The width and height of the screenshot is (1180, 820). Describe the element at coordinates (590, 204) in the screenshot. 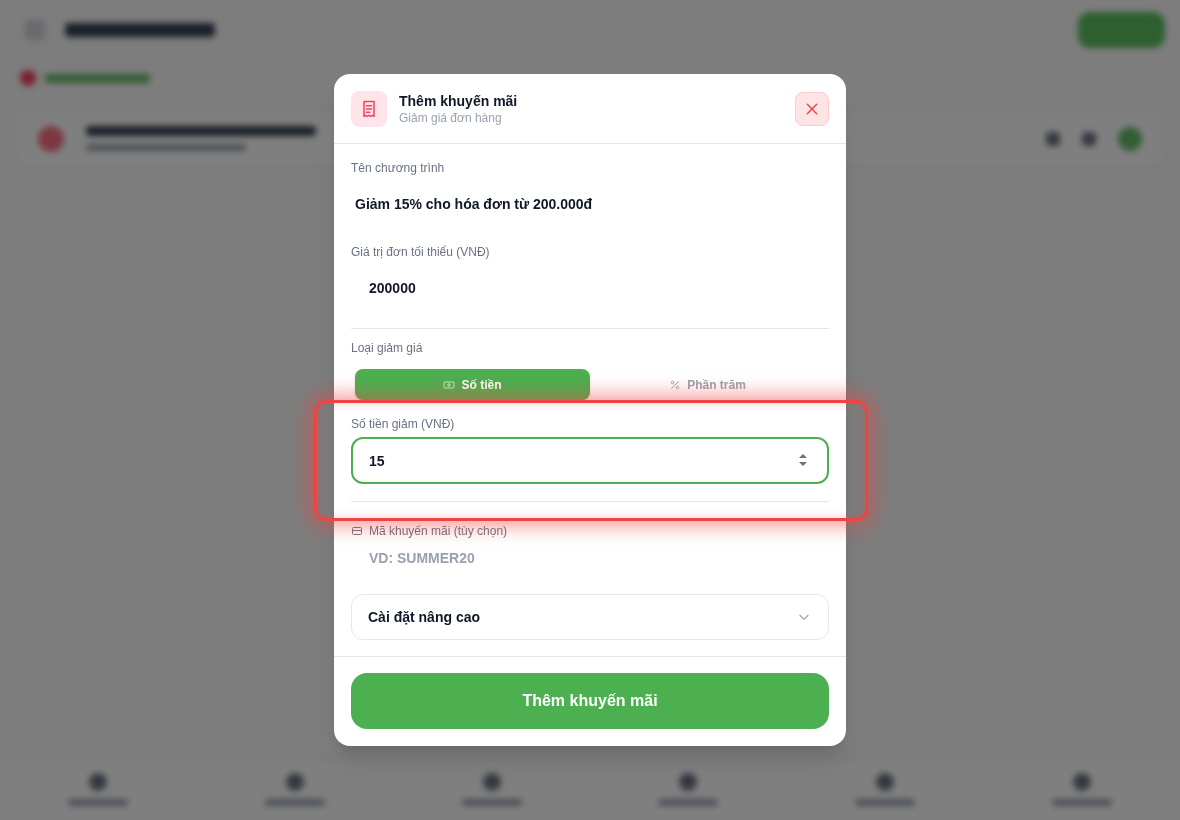

I see `text-input: Giảm 15% cho hóa đơn từ 200.000đ` at that location.